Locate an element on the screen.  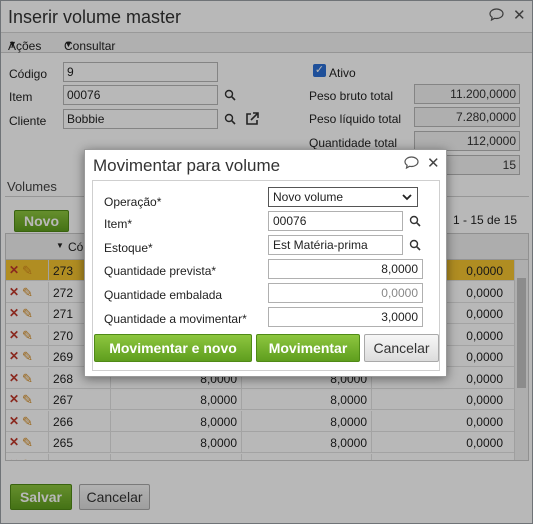
close-icon: ✕ is located at coordinates (433, 163).